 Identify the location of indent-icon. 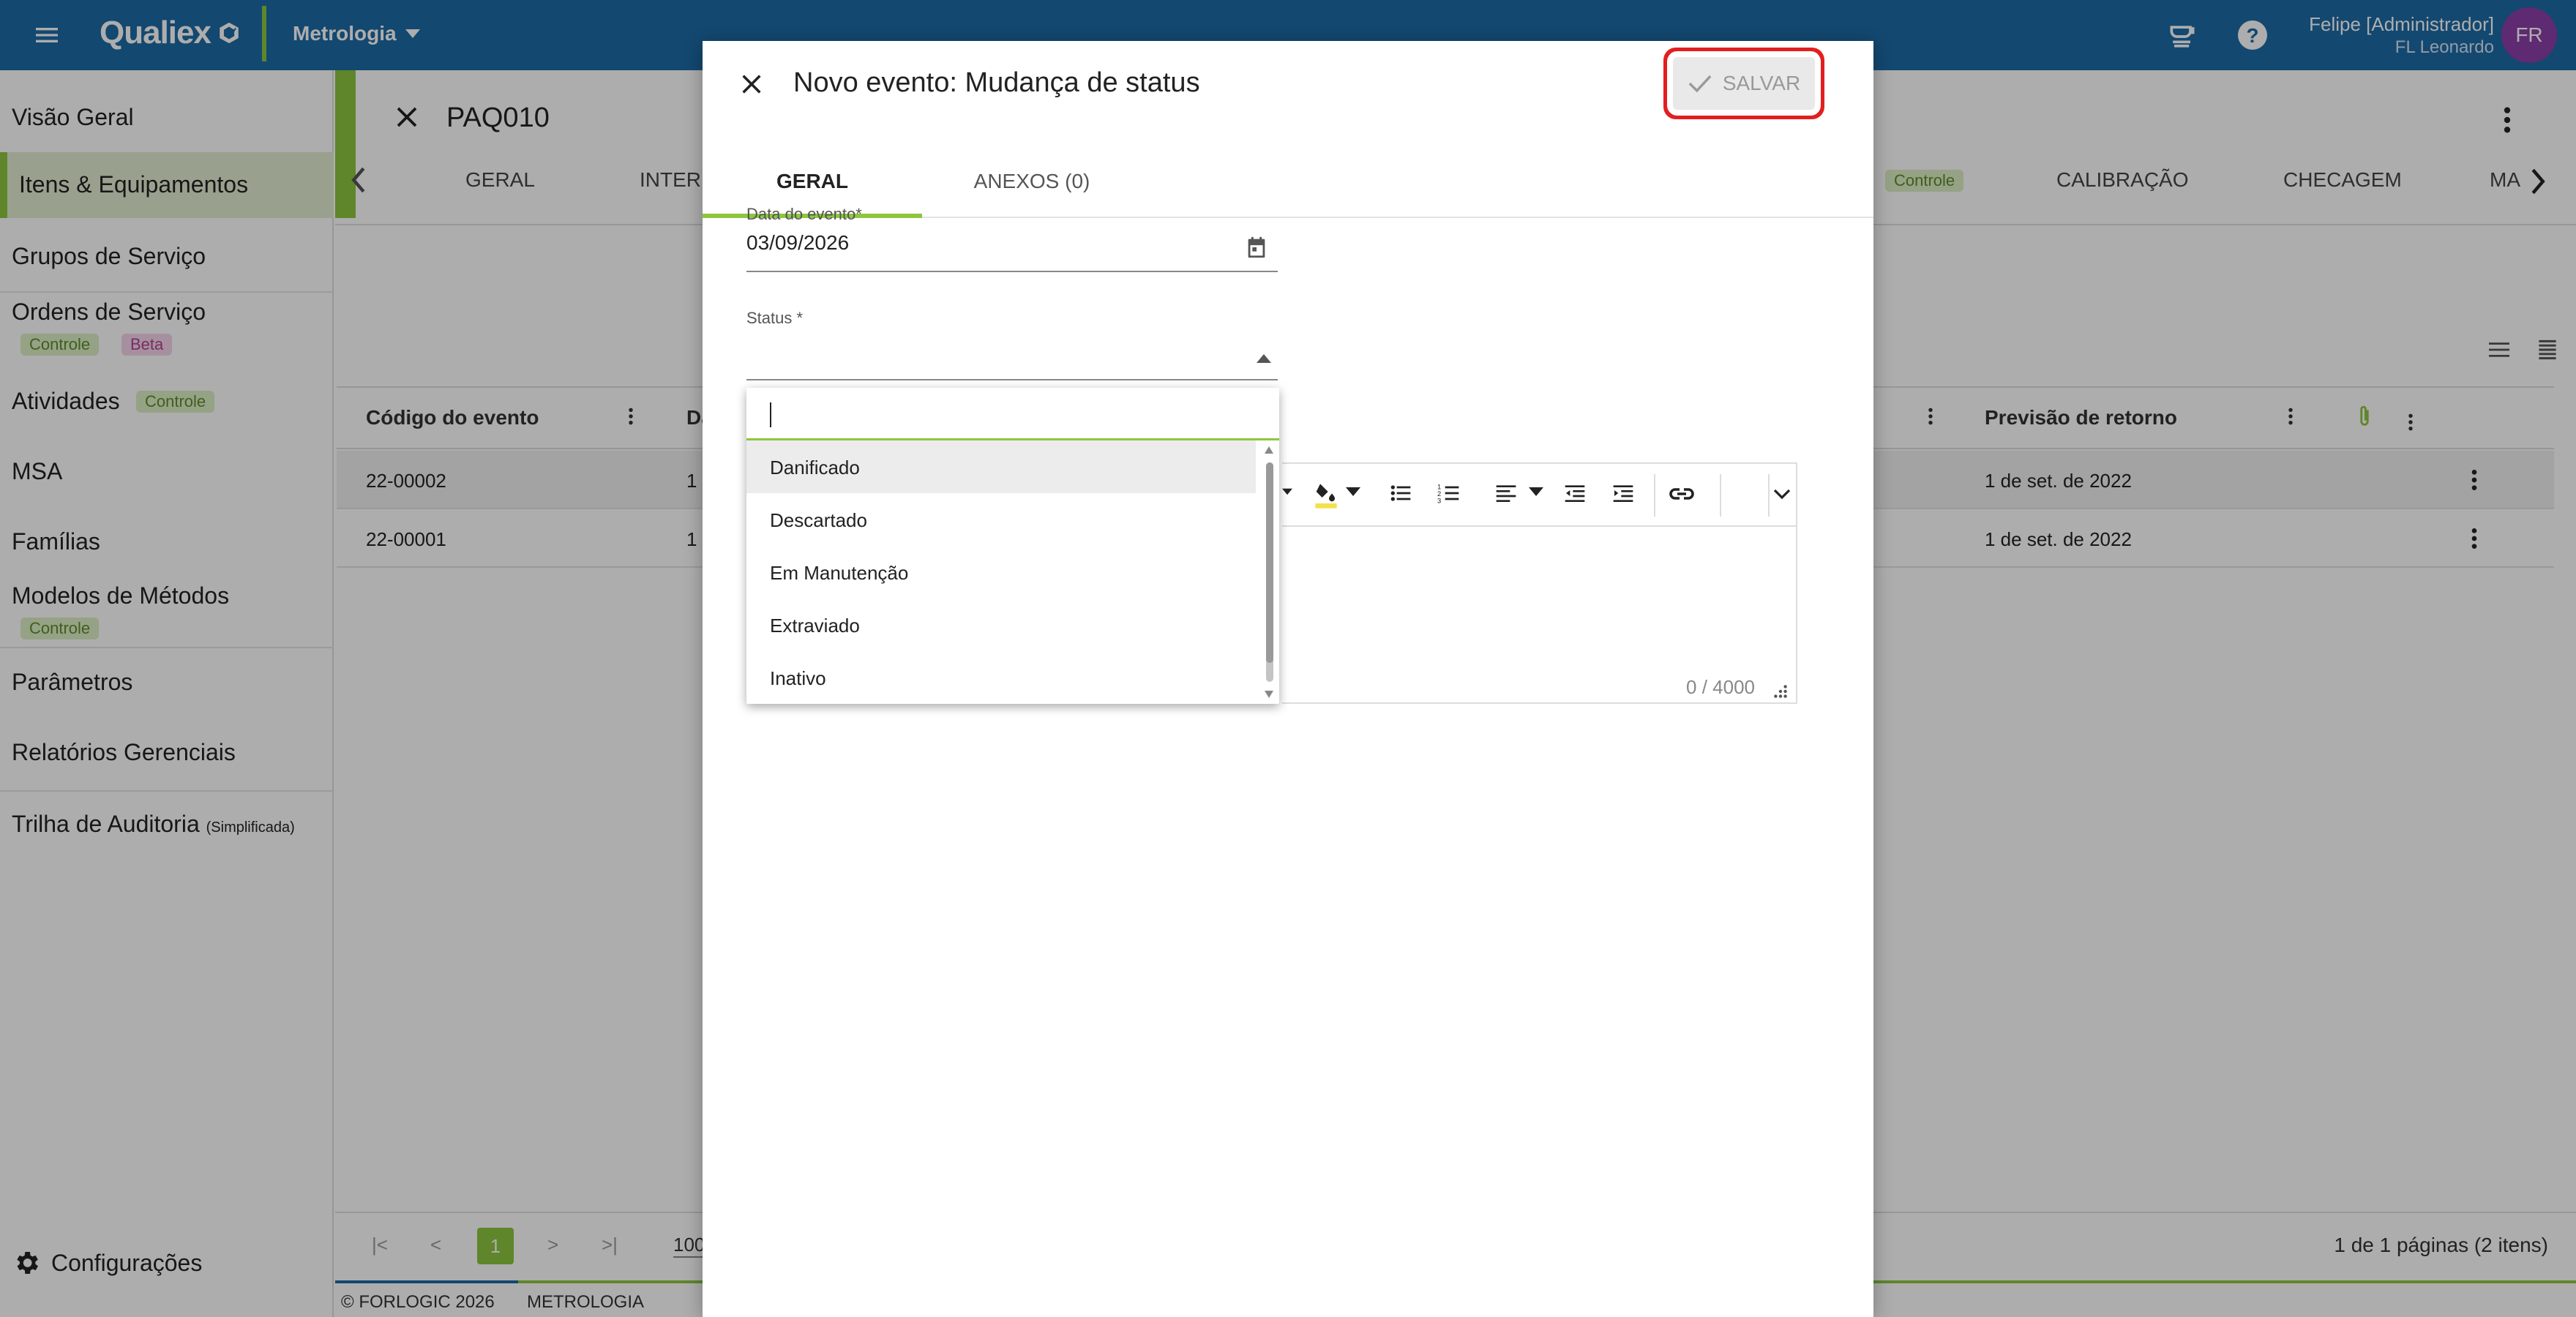
(1623, 493).